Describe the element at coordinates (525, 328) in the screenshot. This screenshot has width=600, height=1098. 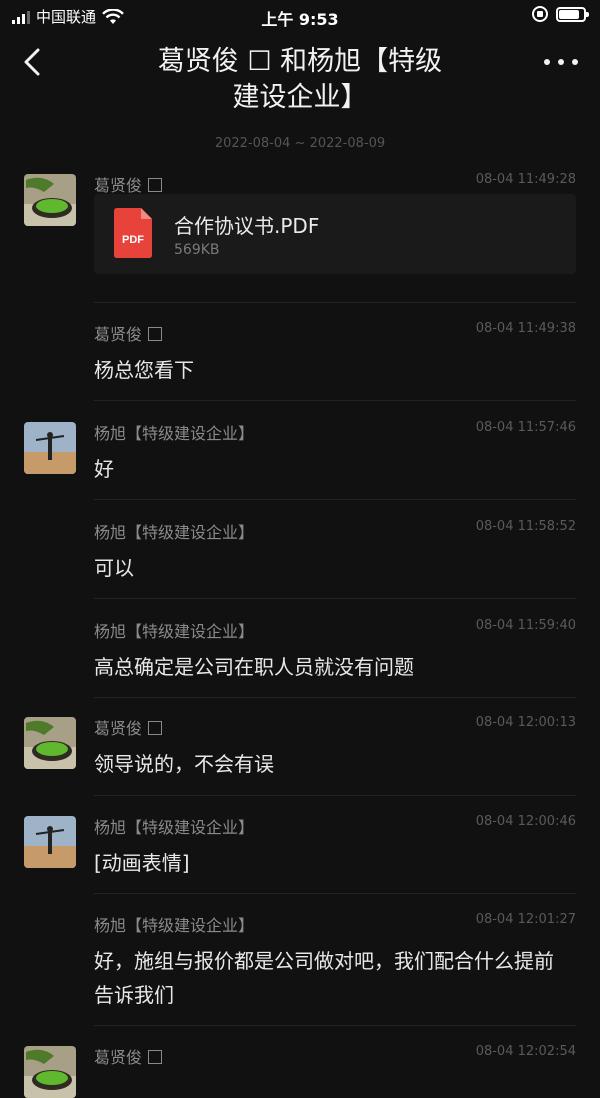
I see `message-timestamp: 08-04 11:49:38` at that location.